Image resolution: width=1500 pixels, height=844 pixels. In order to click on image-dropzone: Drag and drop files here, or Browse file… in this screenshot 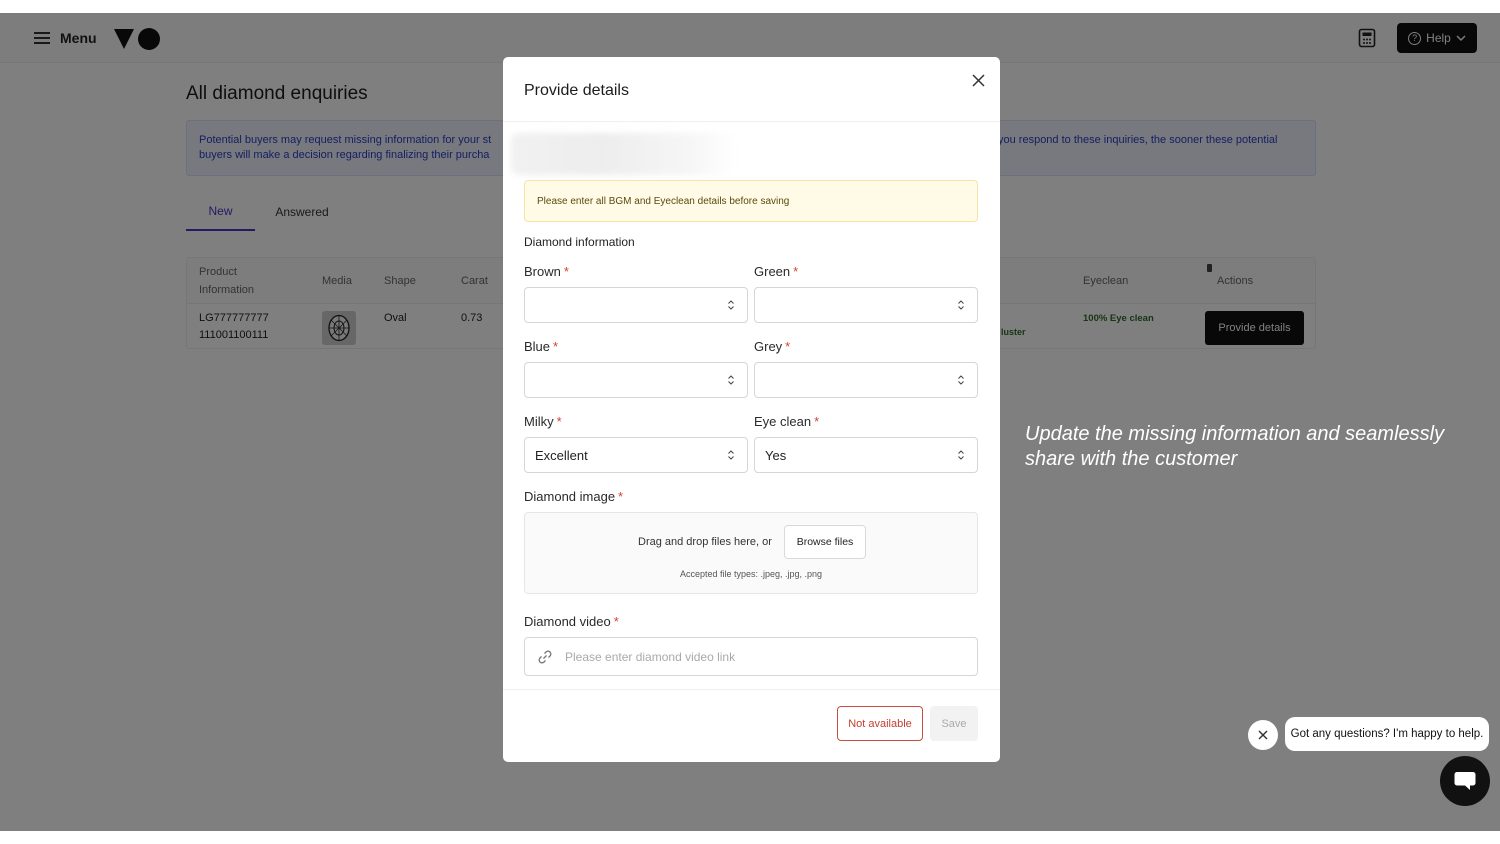, I will do `click(751, 553)`.